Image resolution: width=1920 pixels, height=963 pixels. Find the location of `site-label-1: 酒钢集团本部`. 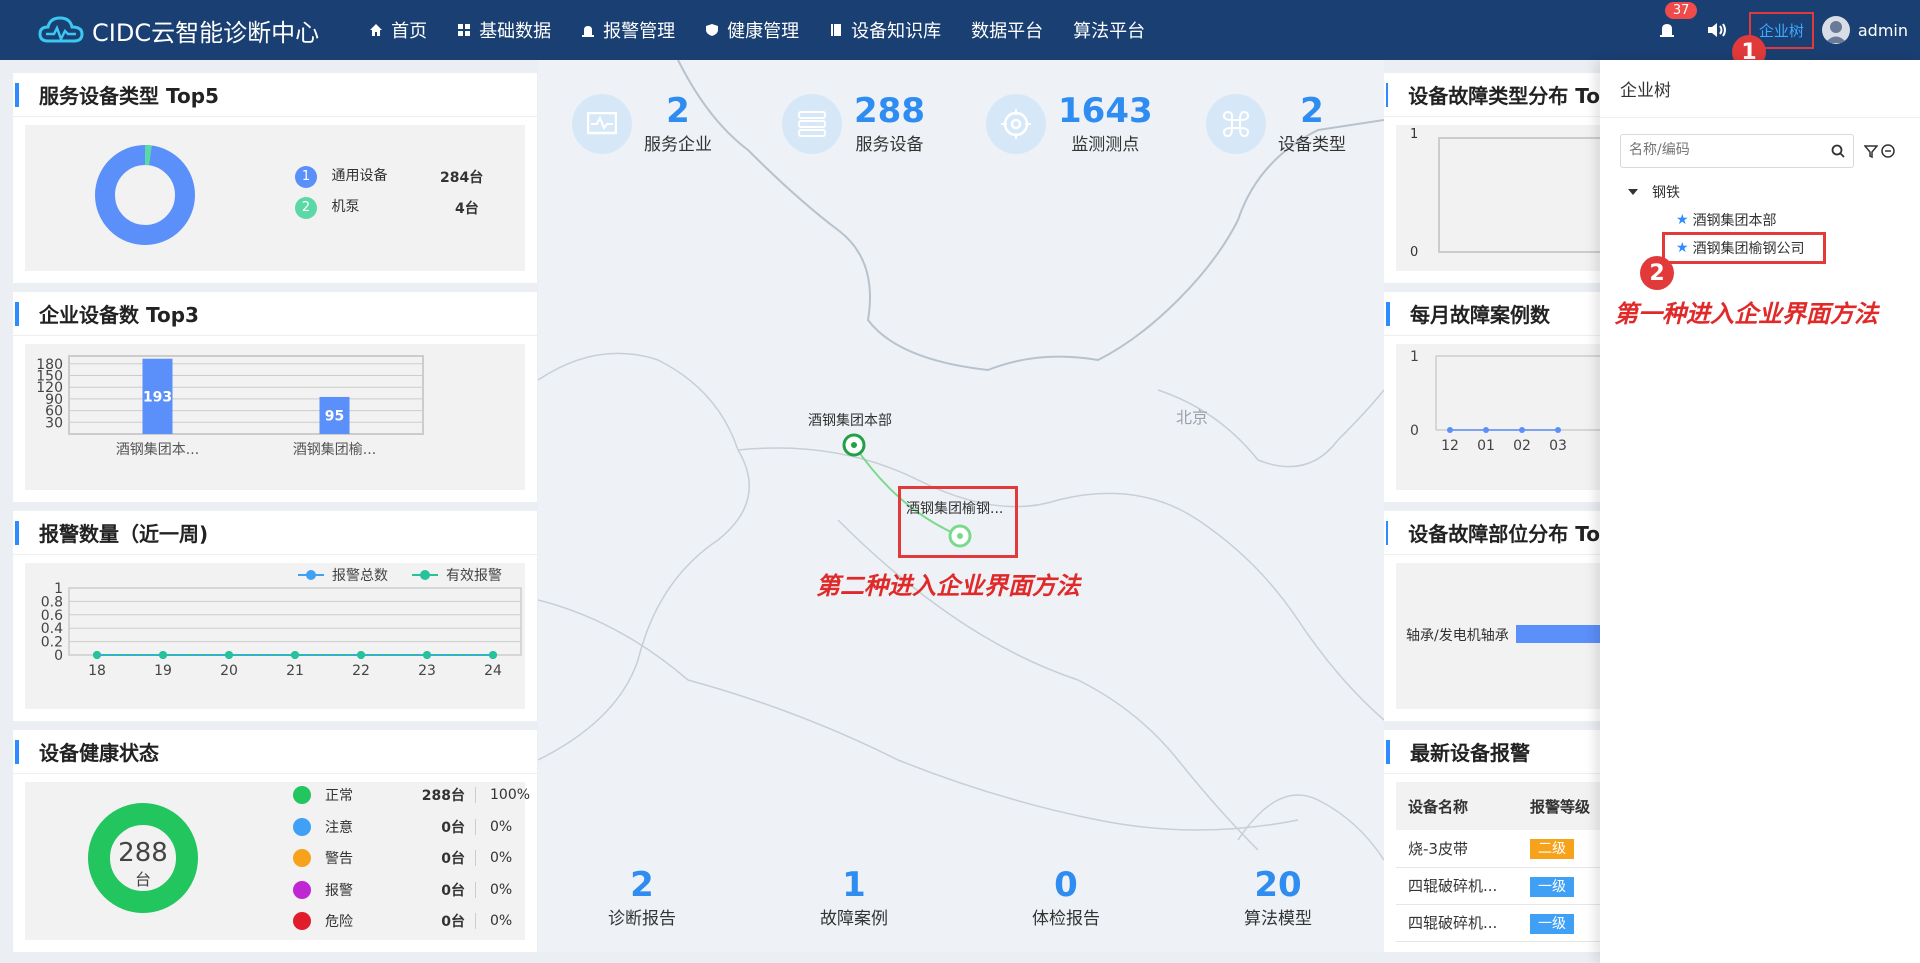

site-label-1: 酒钢集团本部 is located at coordinates (850, 420).